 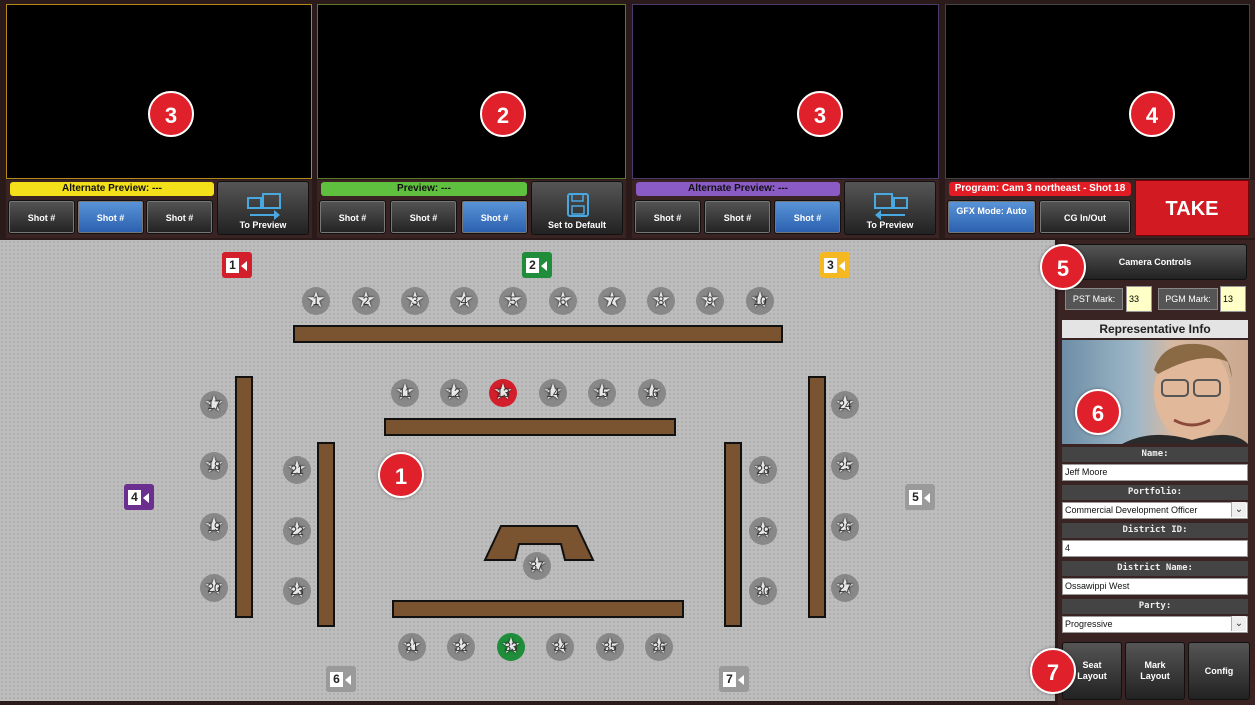 What do you see at coordinates (1063, 267) in the screenshot?
I see `callout-badge-5: 5` at bounding box center [1063, 267].